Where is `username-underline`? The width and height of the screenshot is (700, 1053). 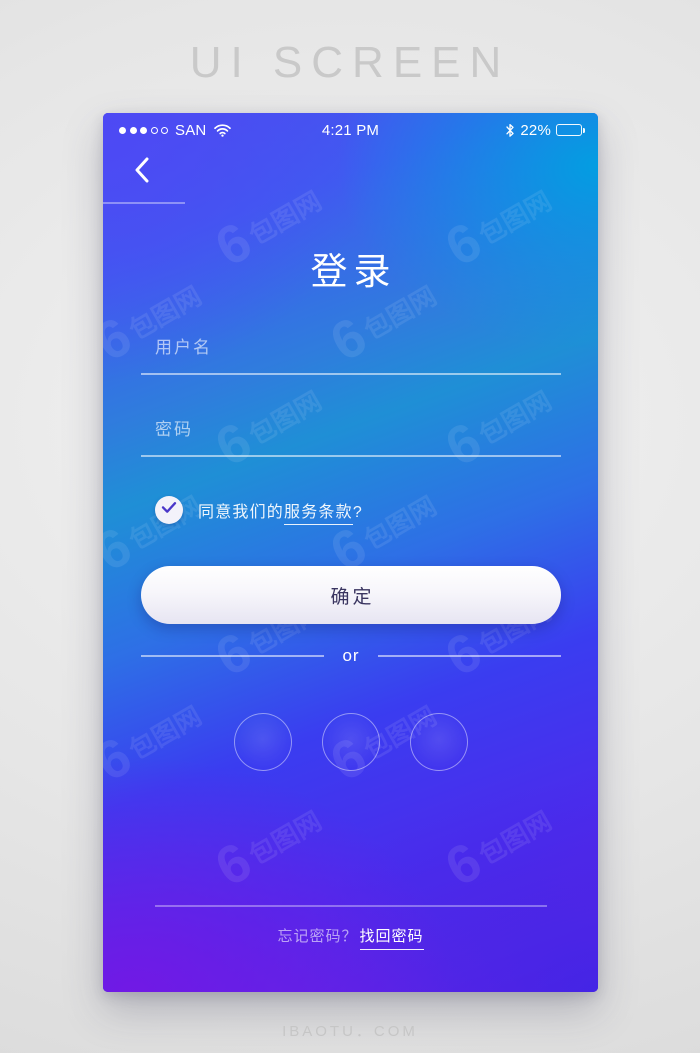 username-underline is located at coordinates (351, 374).